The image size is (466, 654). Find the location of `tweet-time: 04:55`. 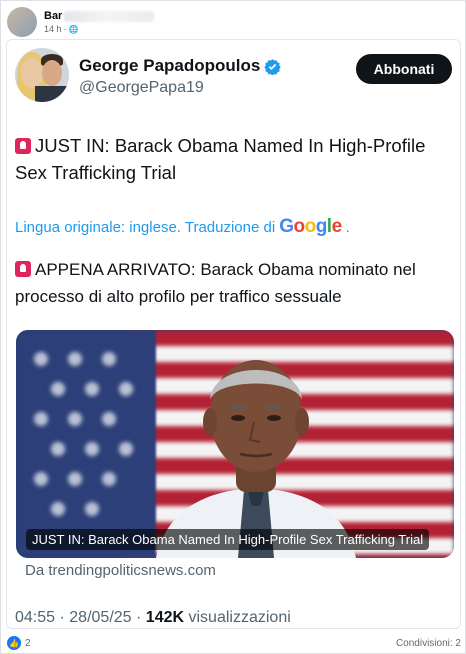

tweet-time: 04:55 is located at coordinates (35, 617).